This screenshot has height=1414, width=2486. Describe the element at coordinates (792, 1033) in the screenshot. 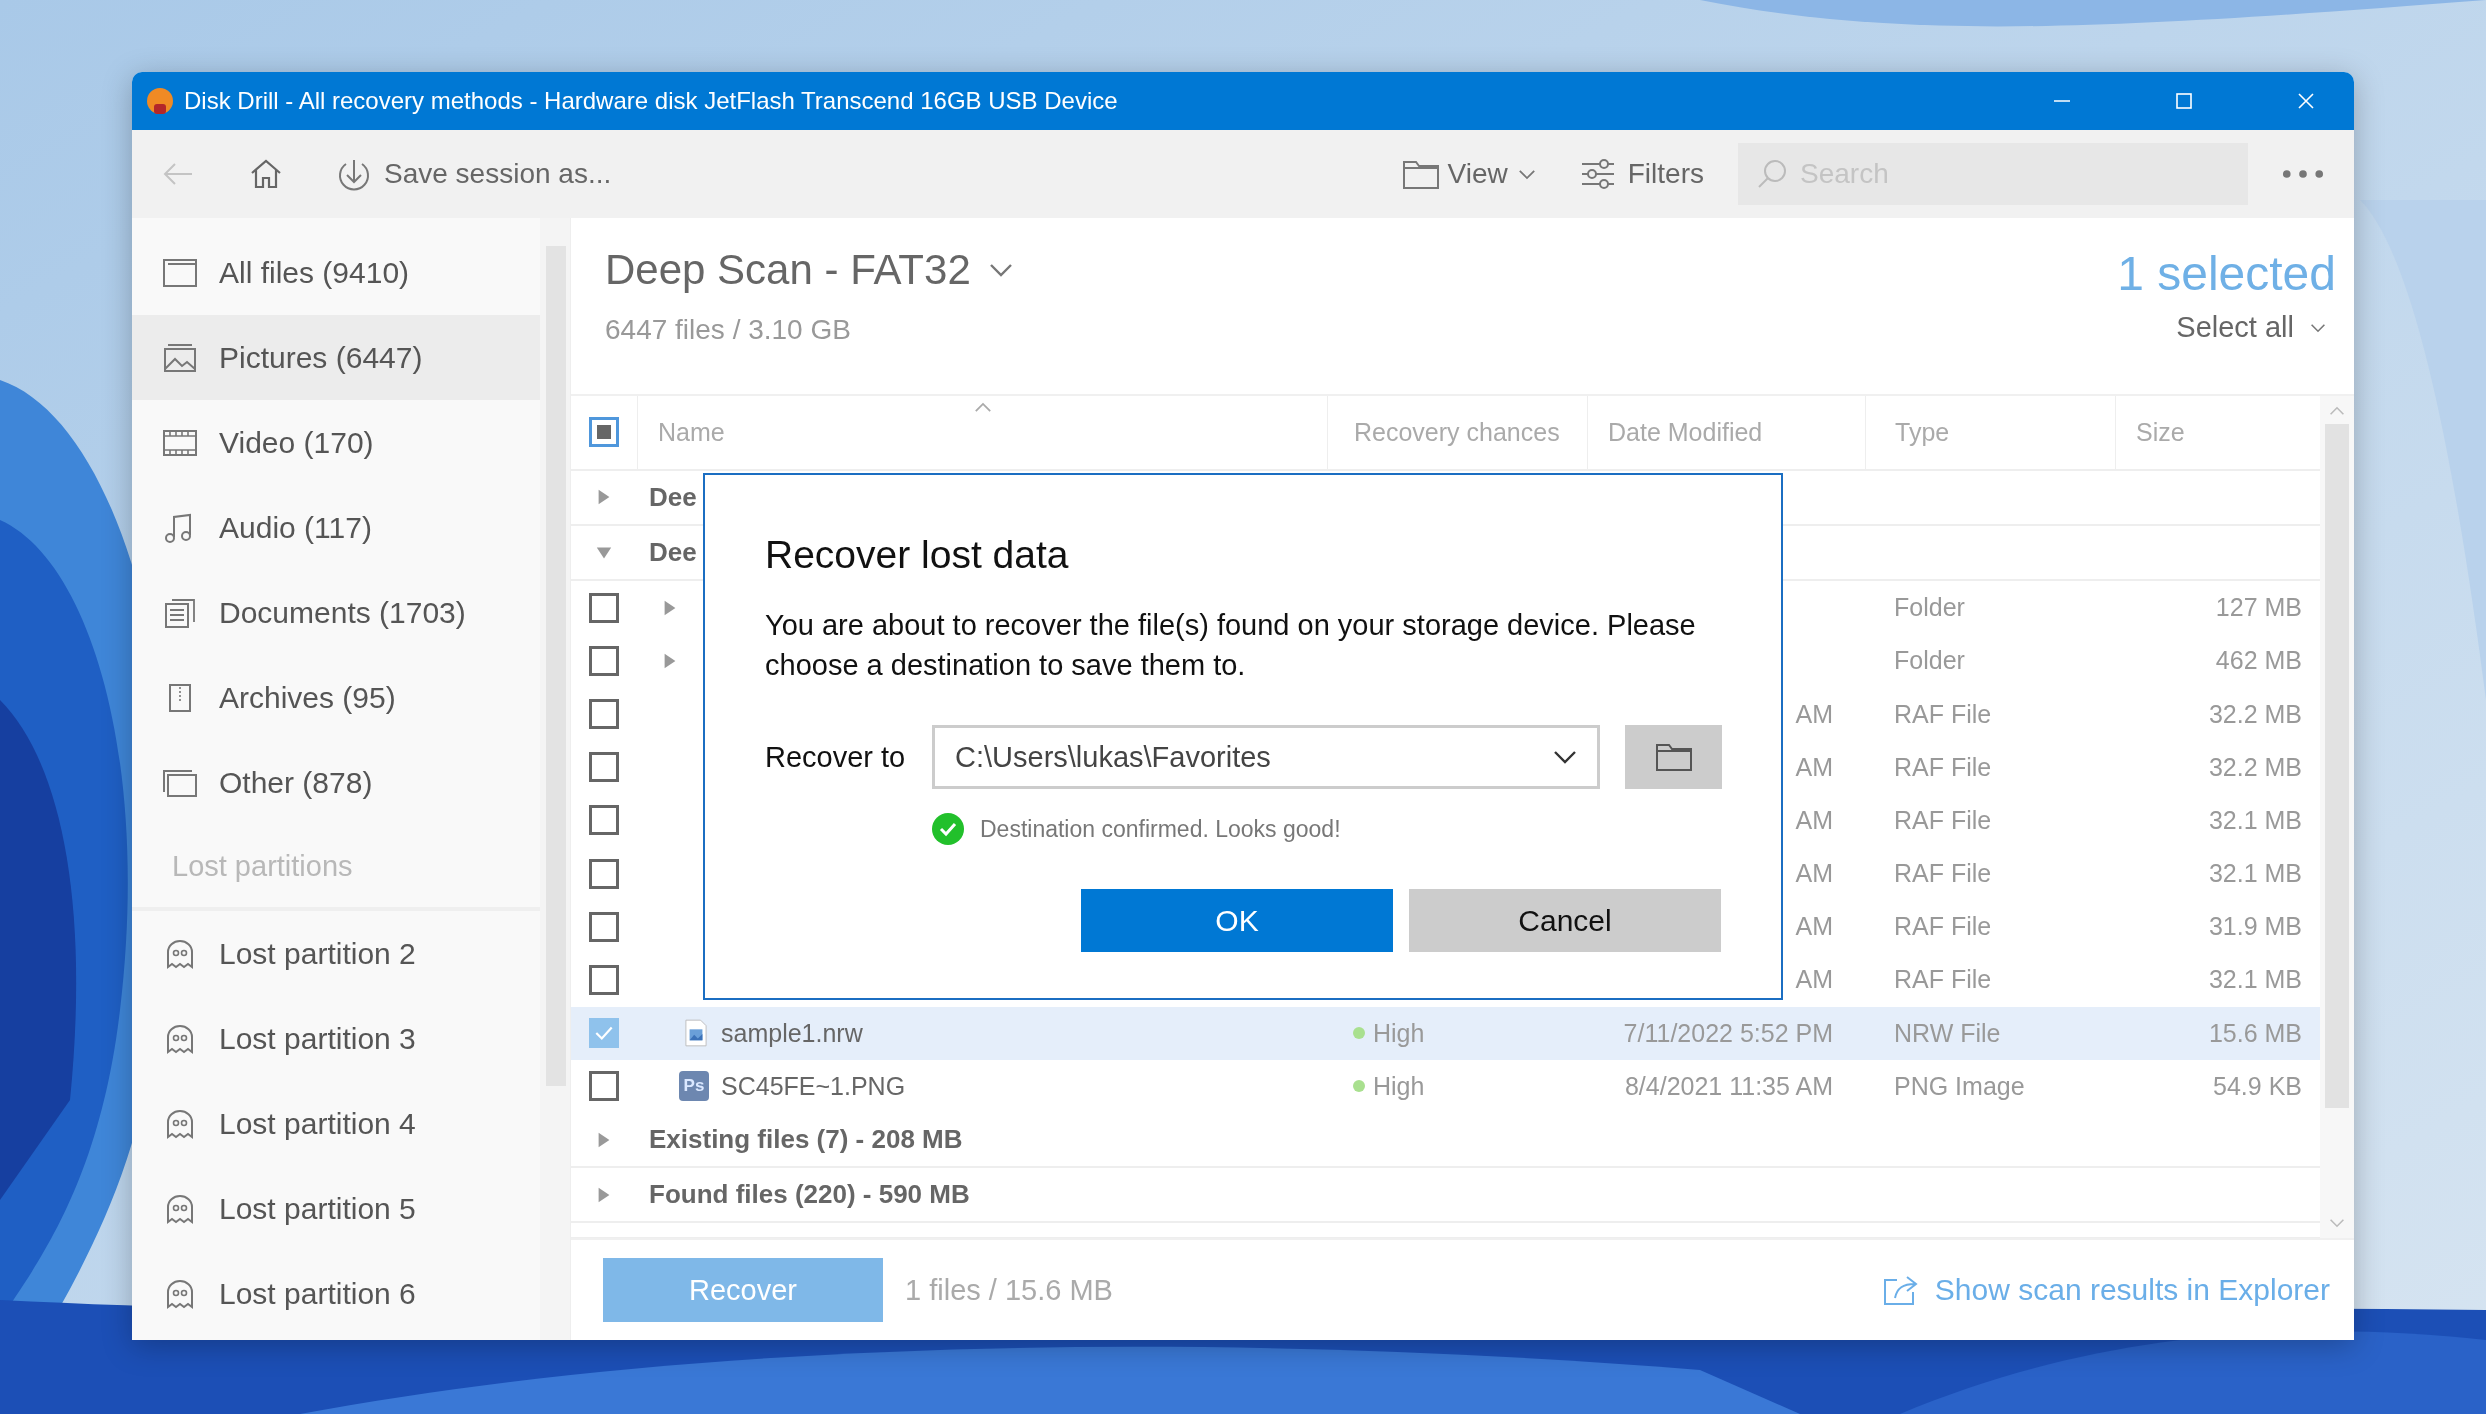

I see `file-name: sample1.nrw` at that location.